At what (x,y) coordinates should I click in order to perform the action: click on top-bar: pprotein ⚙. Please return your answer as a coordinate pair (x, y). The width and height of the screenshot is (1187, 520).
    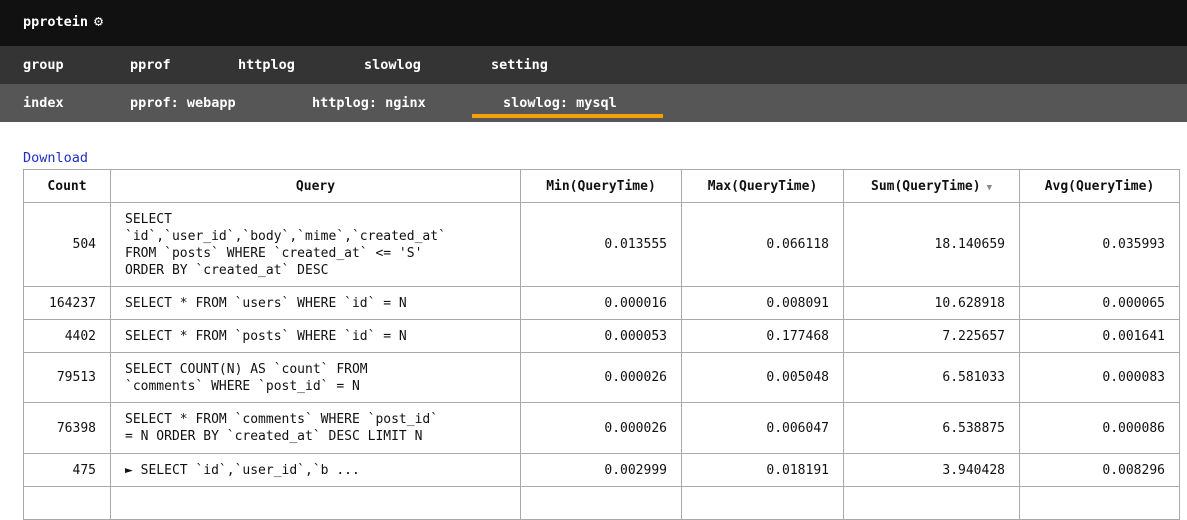
    Looking at the image, I should click on (593, 23).